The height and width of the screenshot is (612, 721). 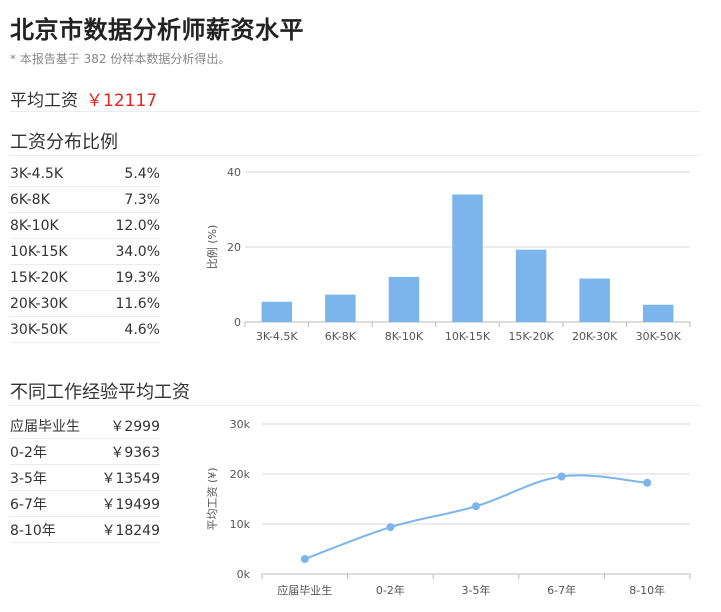 I want to click on table-row: 3-5年 ￥13549, so click(x=85, y=478).